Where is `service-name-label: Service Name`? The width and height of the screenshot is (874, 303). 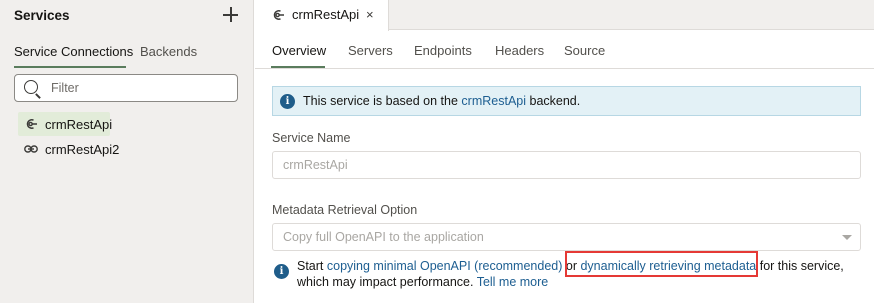
service-name-label: Service Name is located at coordinates (311, 138).